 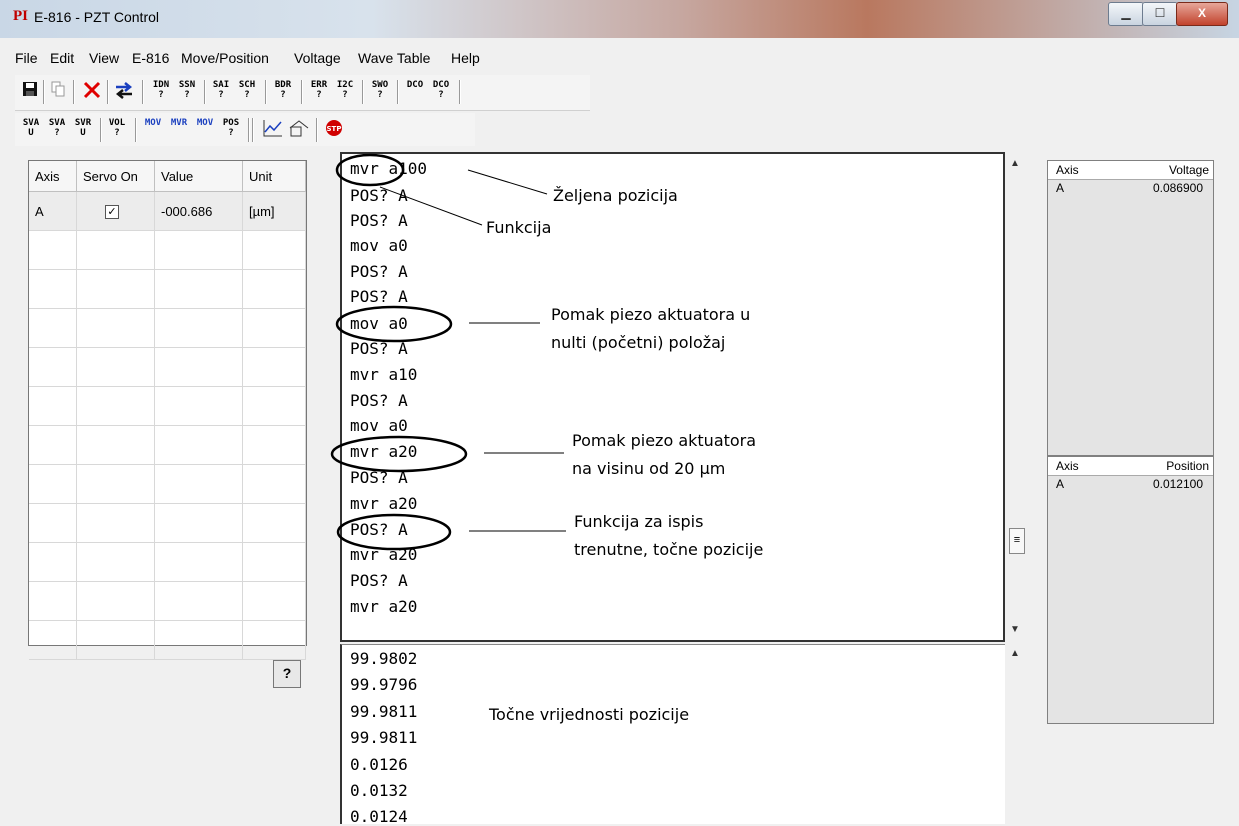 What do you see at coordinates (1188, 170) in the screenshot?
I see `voltage-col-voltage: Voltage` at bounding box center [1188, 170].